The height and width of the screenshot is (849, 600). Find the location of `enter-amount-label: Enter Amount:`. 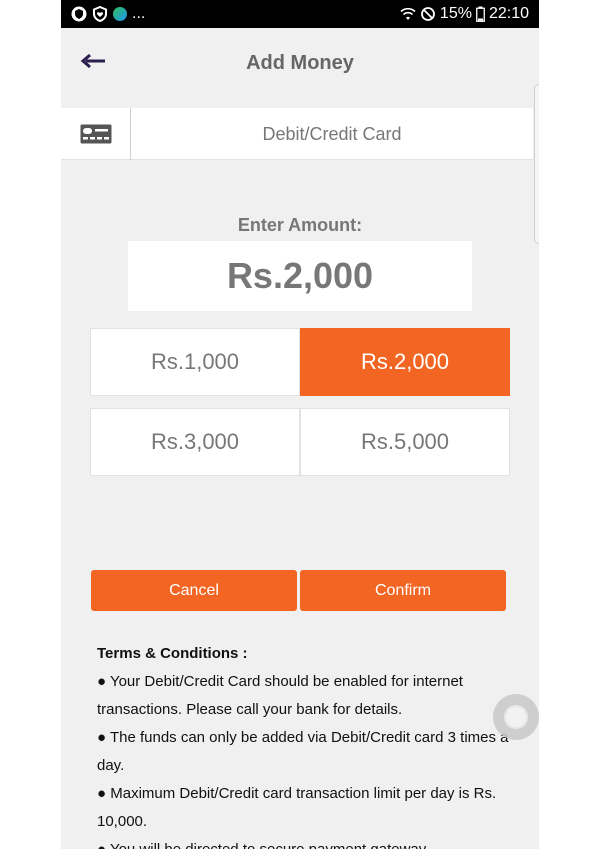

enter-amount-label: Enter Amount: is located at coordinates (300, 225).